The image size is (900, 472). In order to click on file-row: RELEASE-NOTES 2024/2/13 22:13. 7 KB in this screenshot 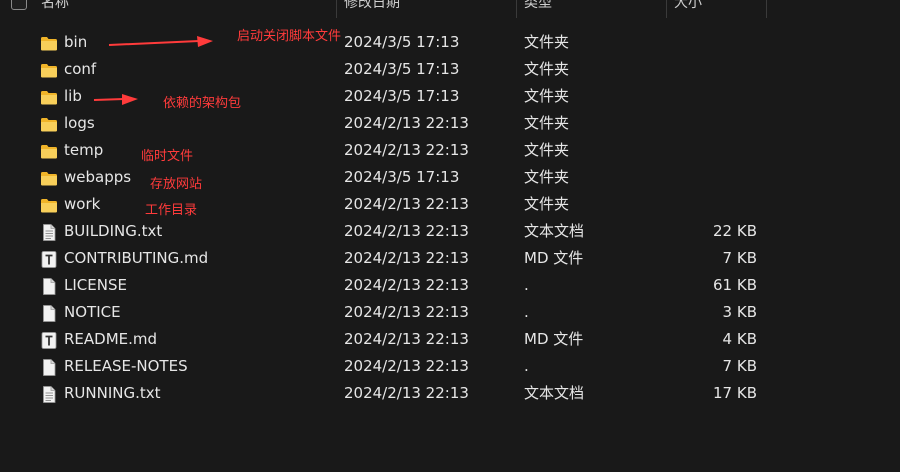, I will do `click(450, 366)`.